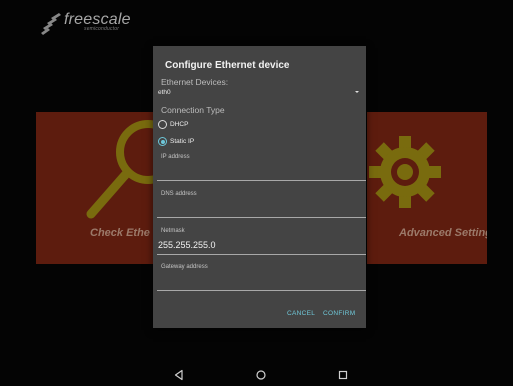  I want to click on dns-address-input, so click(261, 209).